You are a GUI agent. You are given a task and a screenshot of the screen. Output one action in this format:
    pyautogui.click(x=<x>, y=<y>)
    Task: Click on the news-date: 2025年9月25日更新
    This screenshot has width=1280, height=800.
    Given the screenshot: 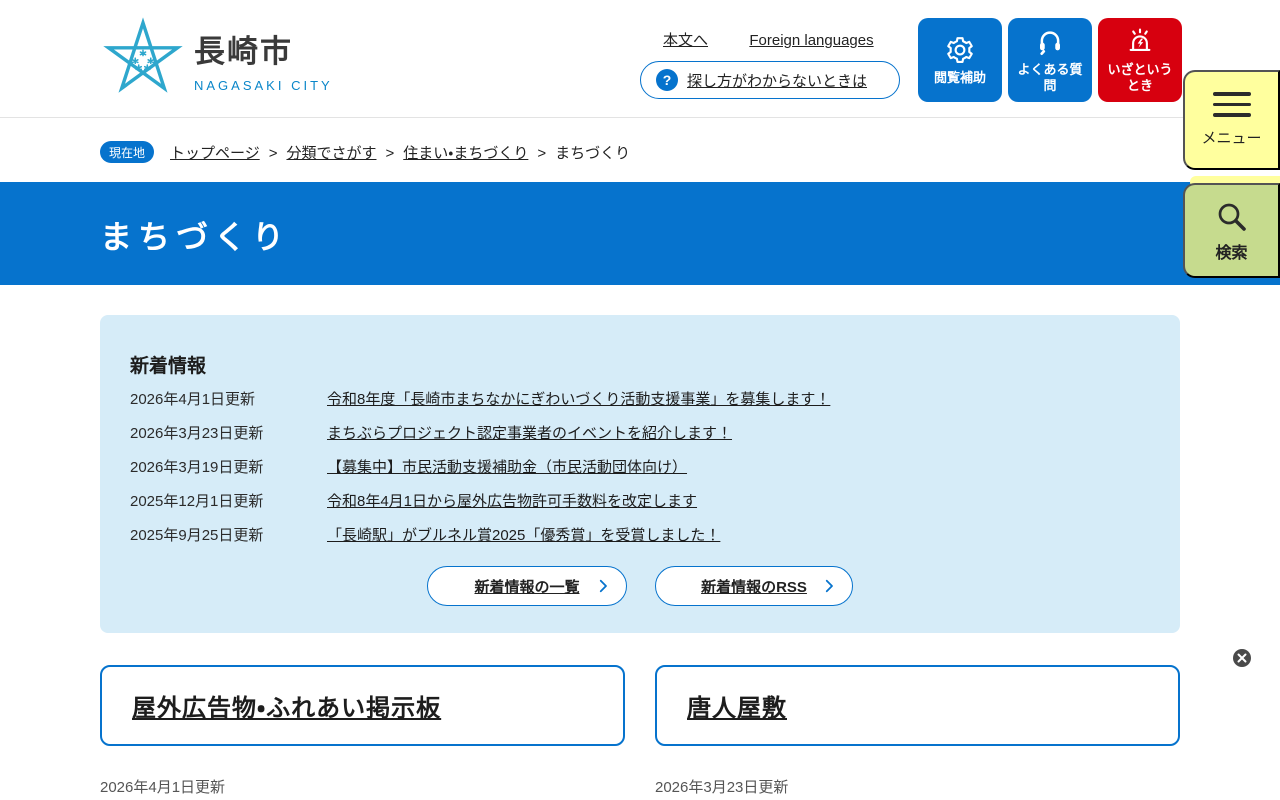 What is the action you would take?
    pyautogui.click(x=197, y=535)
    